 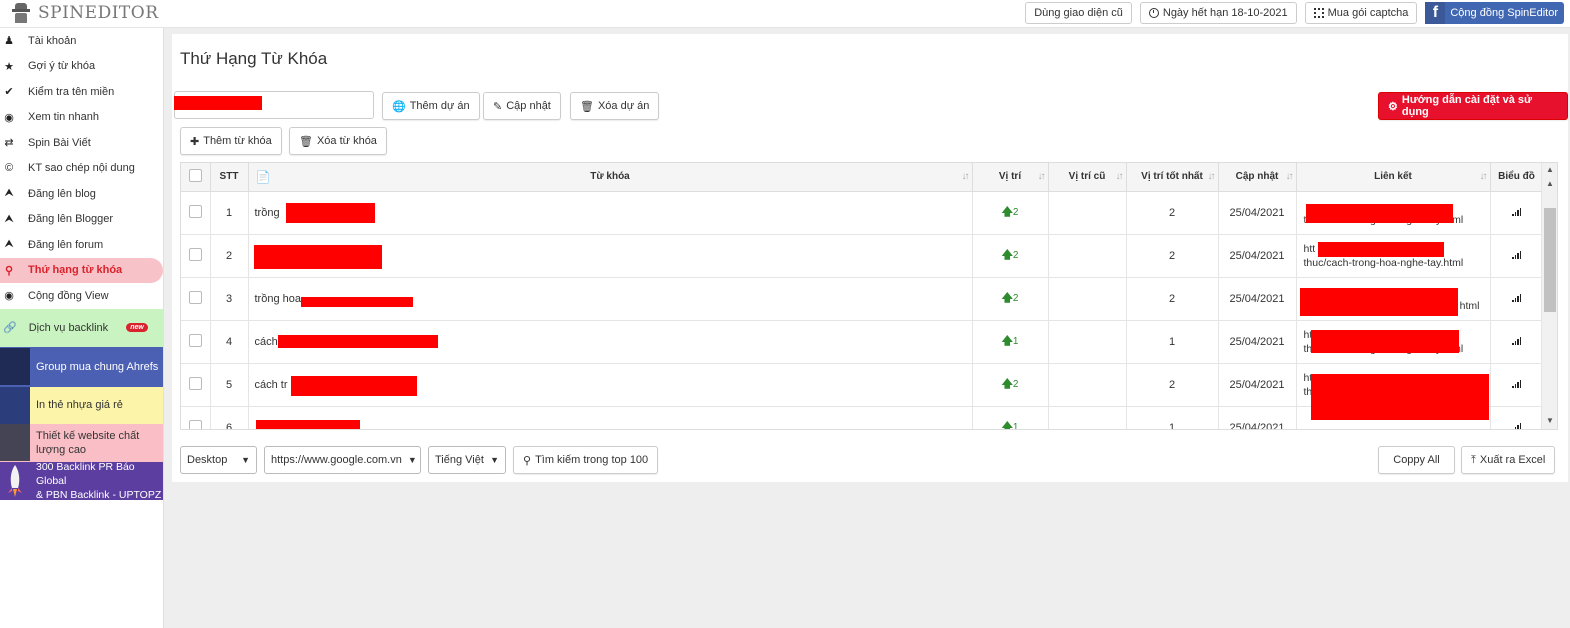 What do you see at coordinates (862, 299) in the screenshot?
I see `table-row: 3 trồng hoa 🡅2 2 25/04/2021 html` at bounding box center [862, 299].